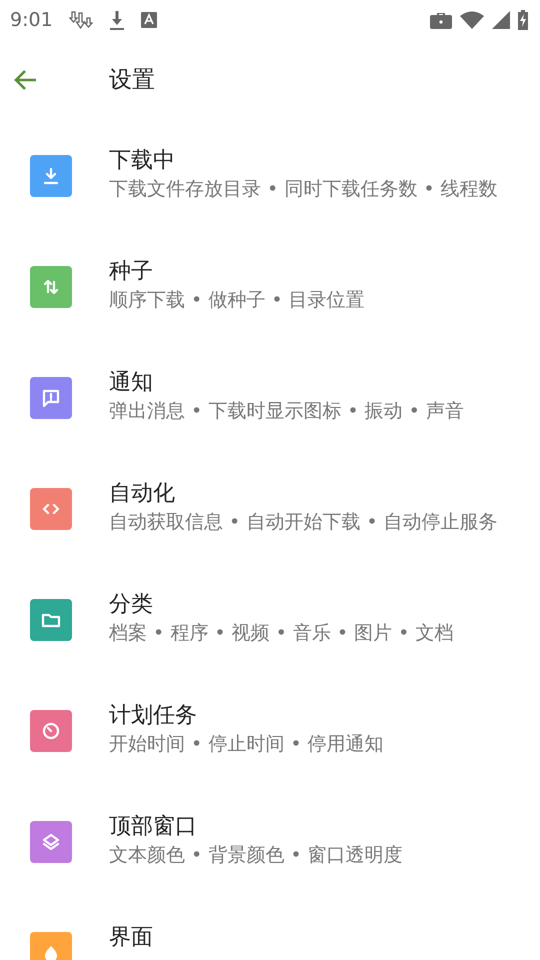  Describe the element at coordinates (31, 20) in the screenshot. I see `status-time: 9:01` at that location.